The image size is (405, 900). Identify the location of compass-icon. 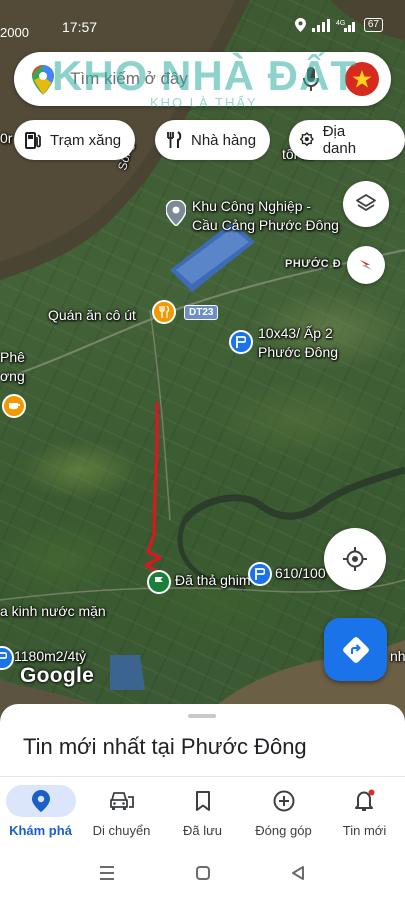
(366, 265).